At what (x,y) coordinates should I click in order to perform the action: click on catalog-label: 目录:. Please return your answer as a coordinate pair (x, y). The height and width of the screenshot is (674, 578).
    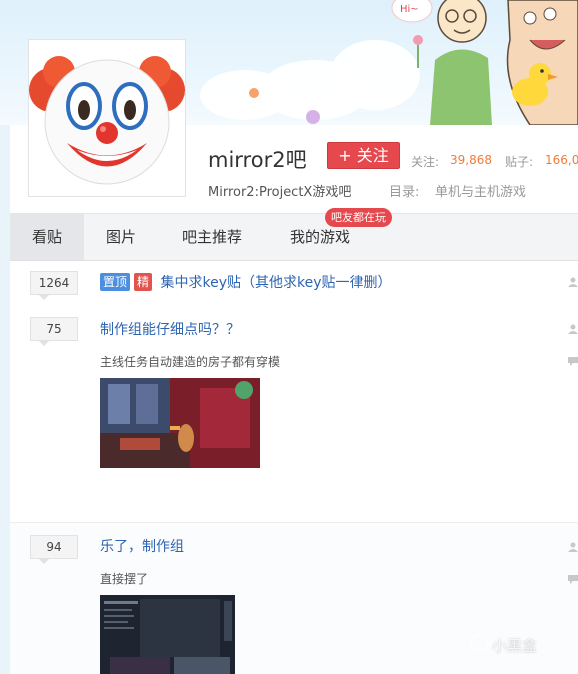
    Looking at the image, I should click on (404, 192).